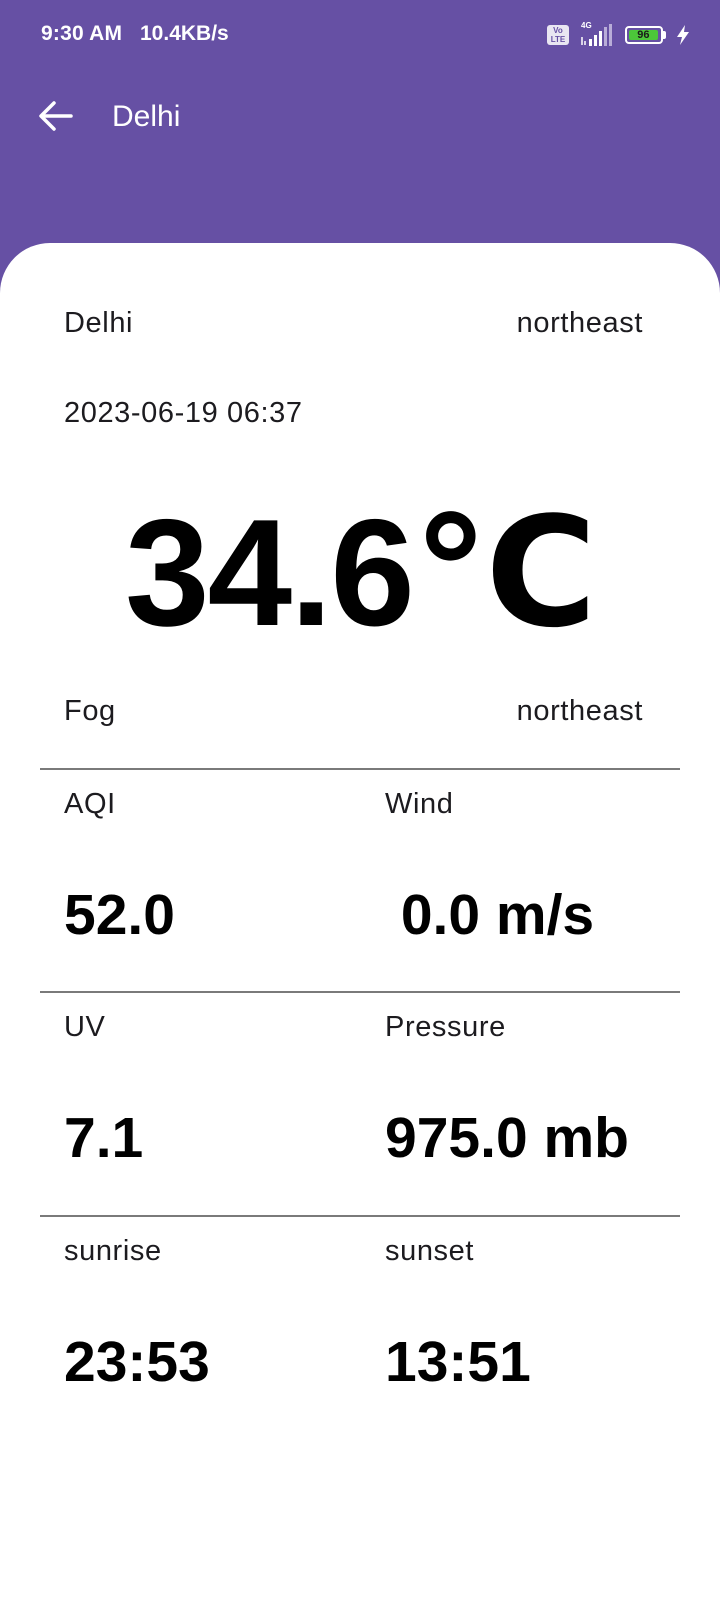 This screenshot has height=1600, width=720. What do you see at coordinates (360, 35) in the screenshot?
I see `status-bar: 9:30 AM 10.4KB/s Vo LTE 4G 96` at bounding box center [360, 35].